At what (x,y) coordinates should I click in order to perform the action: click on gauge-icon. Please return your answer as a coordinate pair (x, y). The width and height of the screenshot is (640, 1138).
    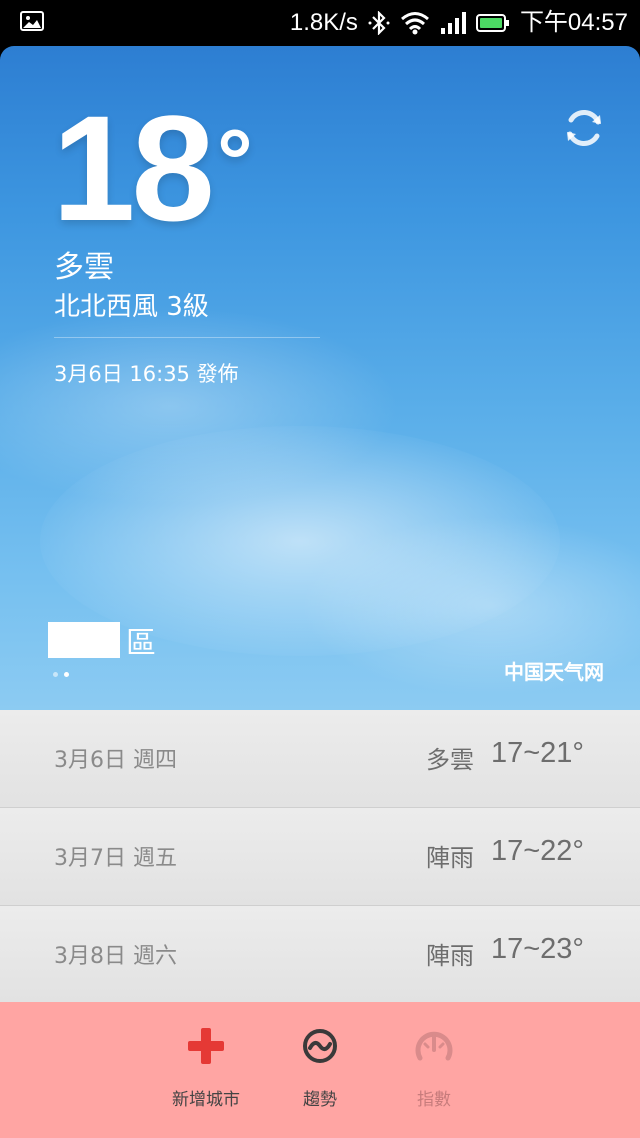
    Looking at the image, I should click on (434, 1046).